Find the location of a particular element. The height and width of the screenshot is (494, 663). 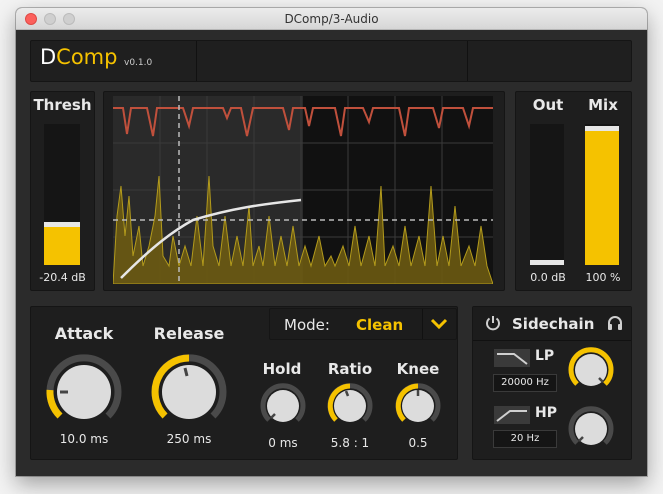

brand-logo: DComp is located at coordinates (78, 57).